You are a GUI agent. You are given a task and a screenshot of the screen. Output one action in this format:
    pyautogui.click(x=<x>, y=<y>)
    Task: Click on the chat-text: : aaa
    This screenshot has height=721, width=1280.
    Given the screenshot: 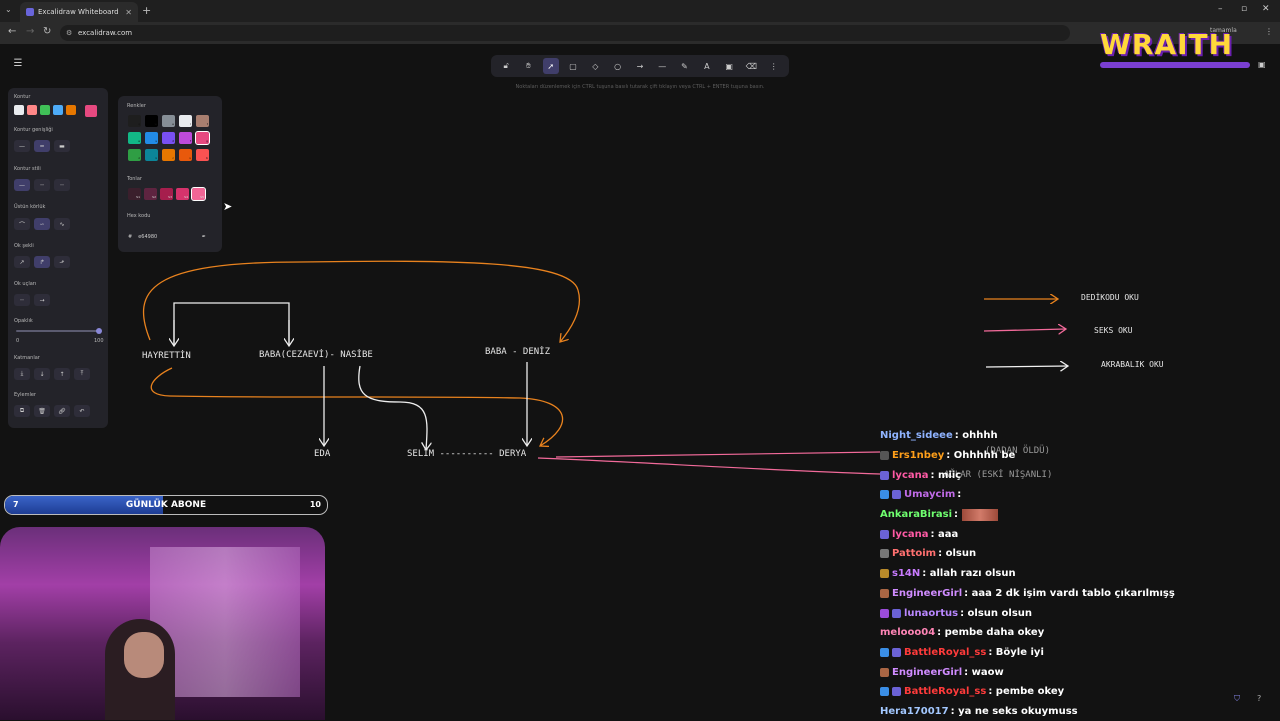 What is the action you would take?
    pyautogui.click(x=944, y=534)
    